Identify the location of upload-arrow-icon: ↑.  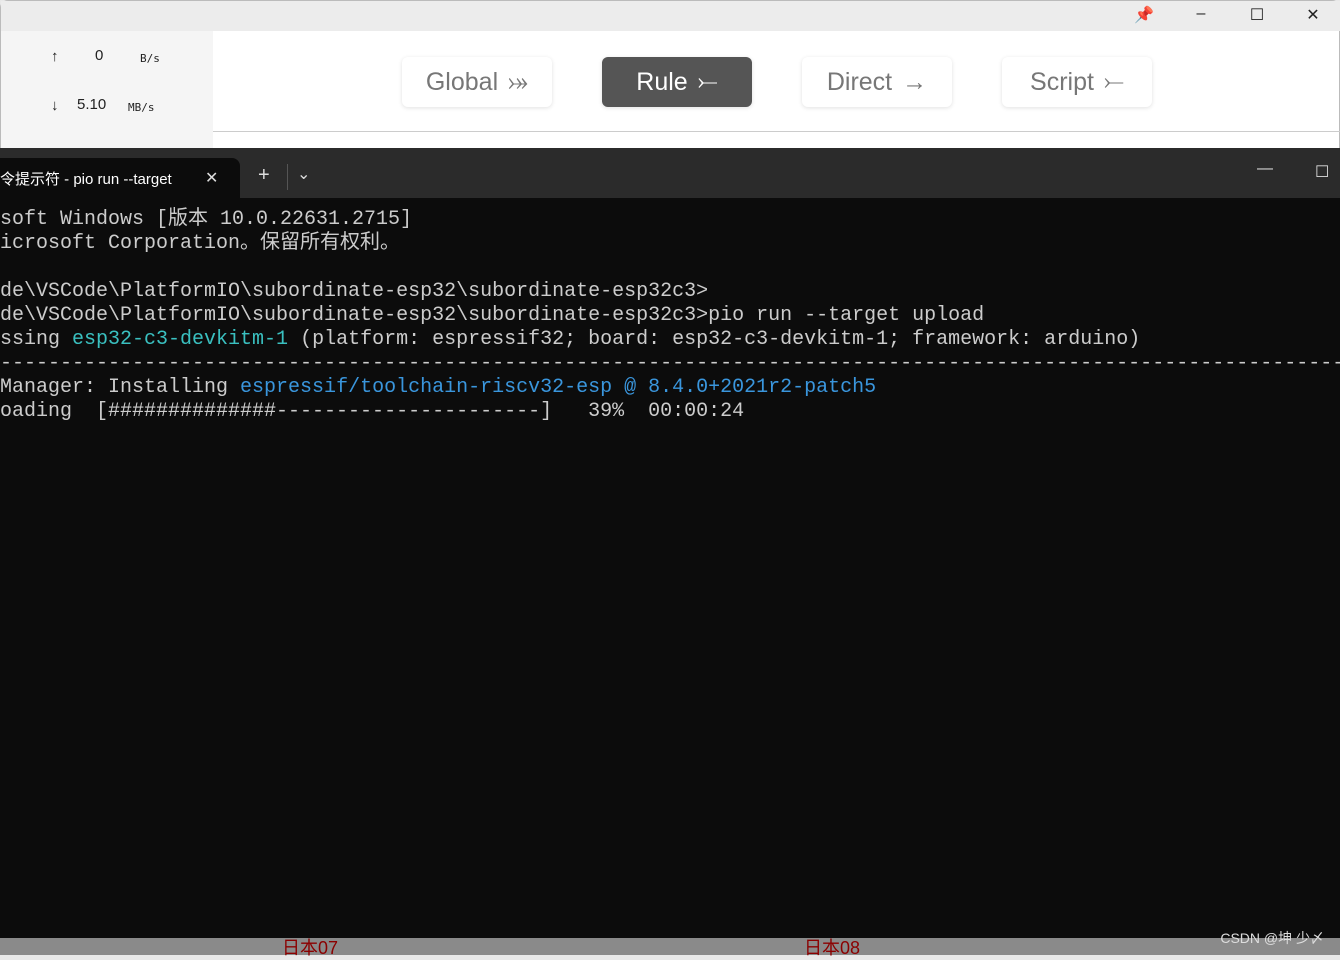
(55, 56).